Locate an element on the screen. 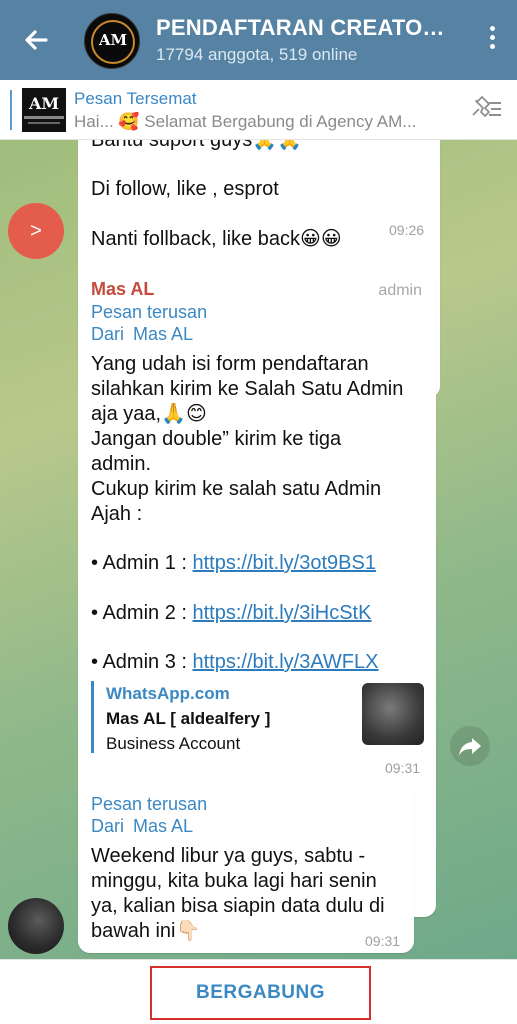  pinned-thumb-logo: AM is located at coordinates (44, 103).